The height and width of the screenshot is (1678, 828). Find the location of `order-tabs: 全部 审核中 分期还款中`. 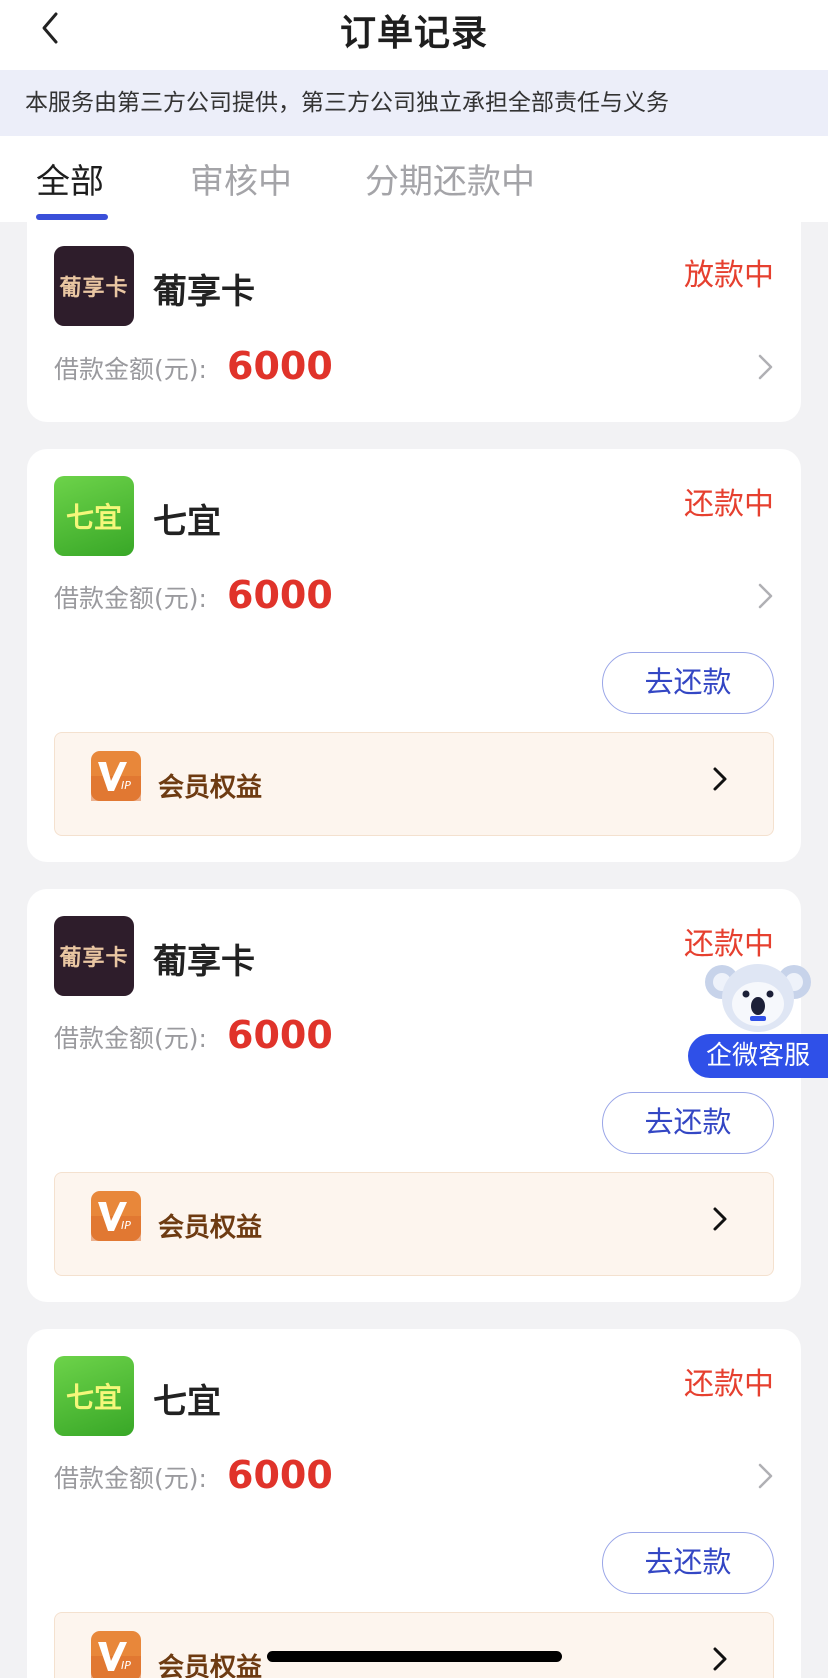

order-tabs: 全部 审核中 分期还款中 is located at coordinates (414, 179).